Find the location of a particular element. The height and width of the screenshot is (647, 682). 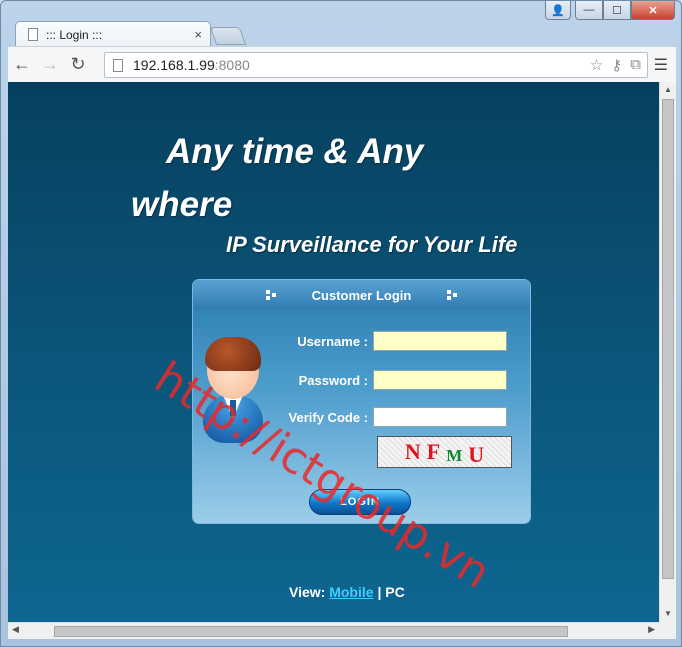

headline-line2: where is located at coordinates (182, 204).